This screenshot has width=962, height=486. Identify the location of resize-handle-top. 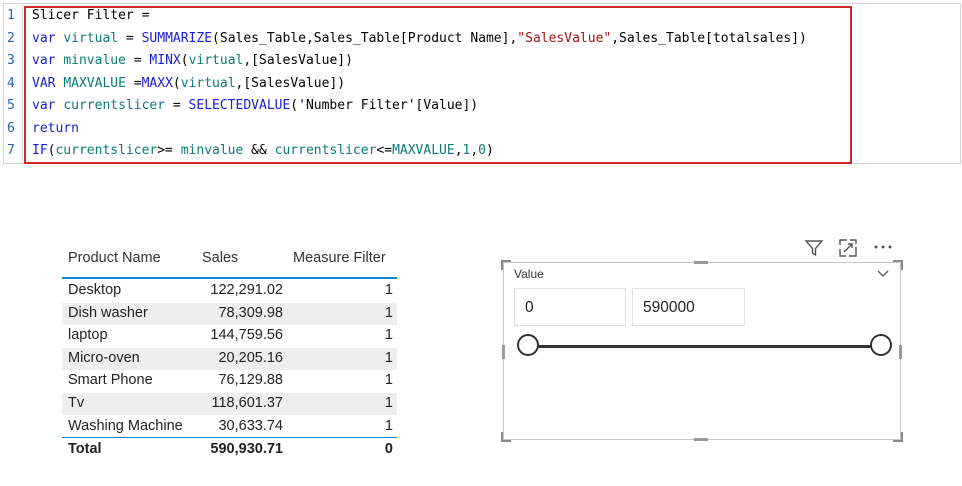
(701, 262).